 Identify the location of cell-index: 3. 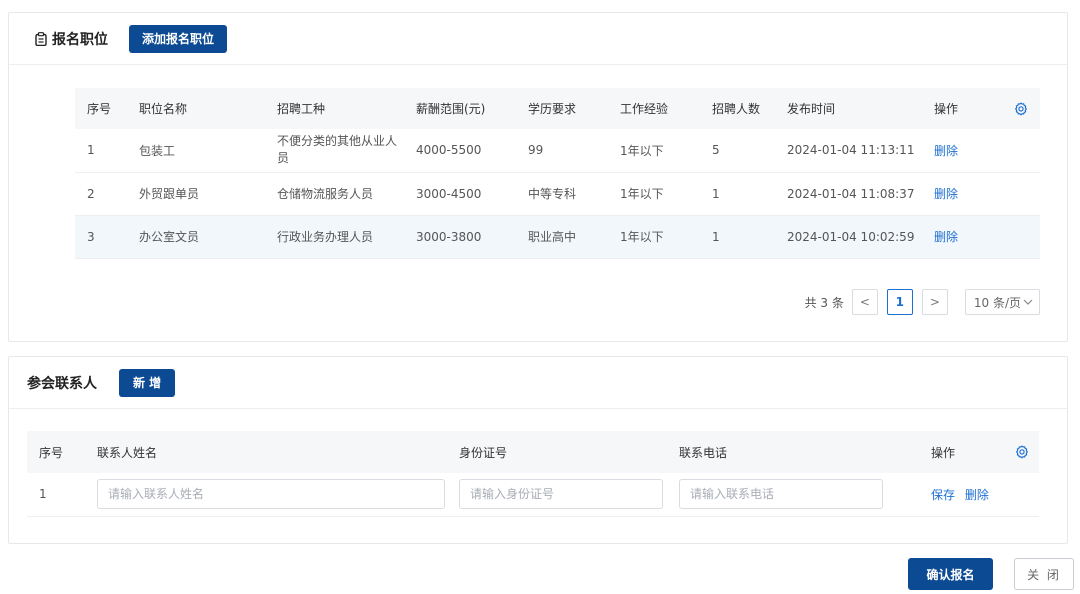
(101, 237).